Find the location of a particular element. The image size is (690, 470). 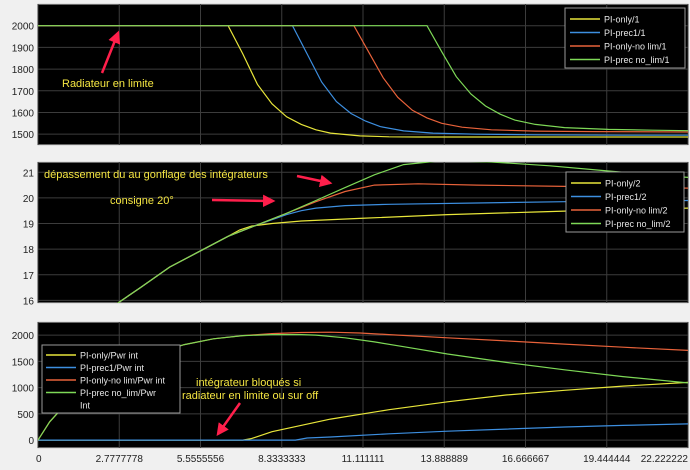

y-tick-label: 1900 is located at coordinates (23, 48).